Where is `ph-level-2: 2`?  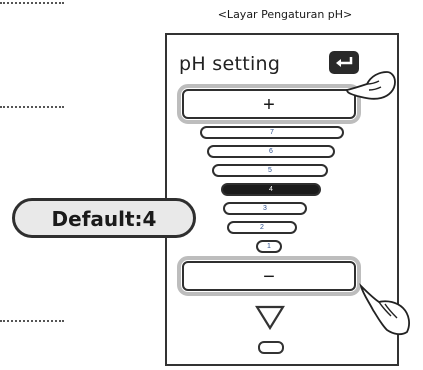 ph-level-2: 2 is located at coordinates (262, 227).